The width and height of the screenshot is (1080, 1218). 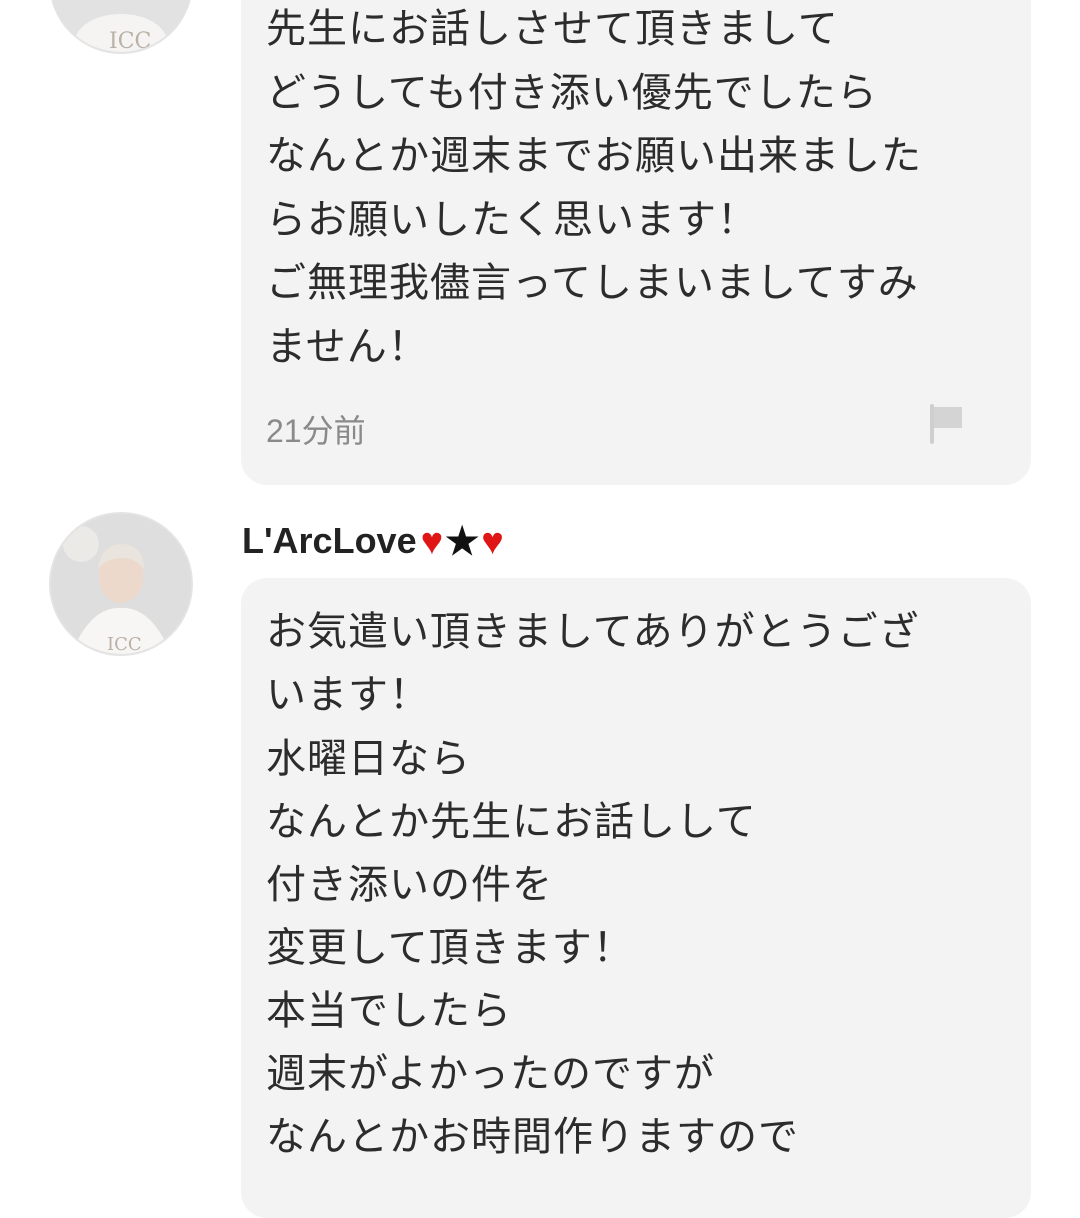 I want to click on star-icon: ★, so click(x=463, y=541).